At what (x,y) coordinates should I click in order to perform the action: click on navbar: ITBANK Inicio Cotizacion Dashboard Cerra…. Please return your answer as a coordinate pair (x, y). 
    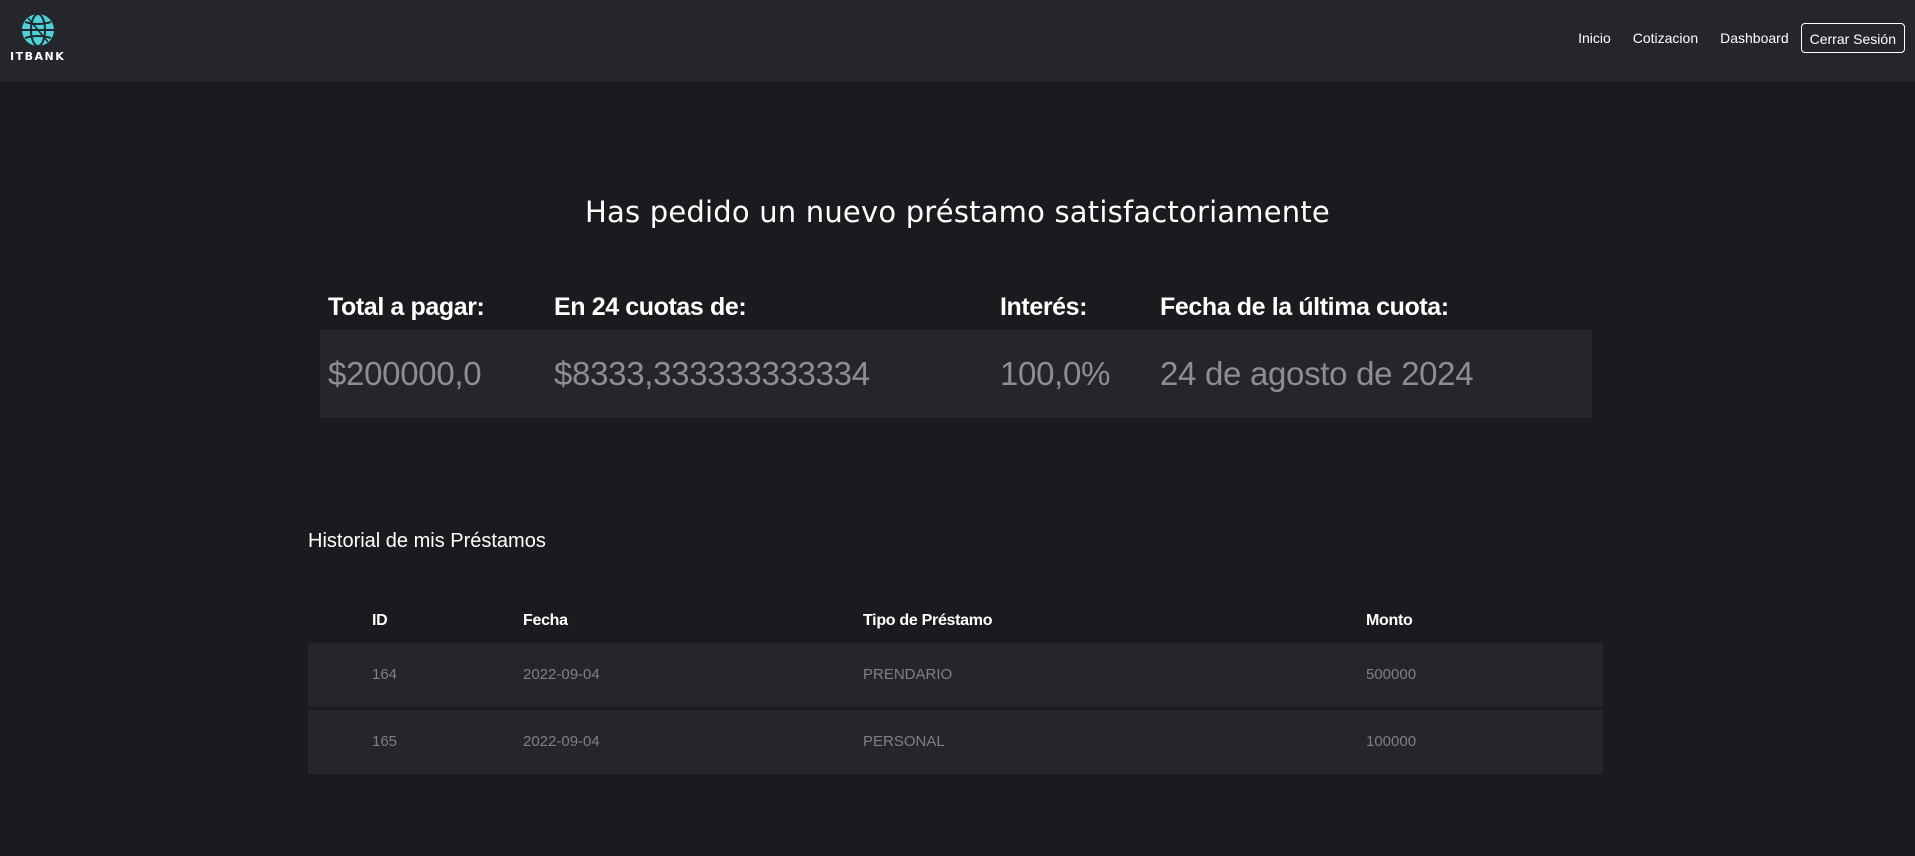
    Looking at the image, I should click on (957, 41).